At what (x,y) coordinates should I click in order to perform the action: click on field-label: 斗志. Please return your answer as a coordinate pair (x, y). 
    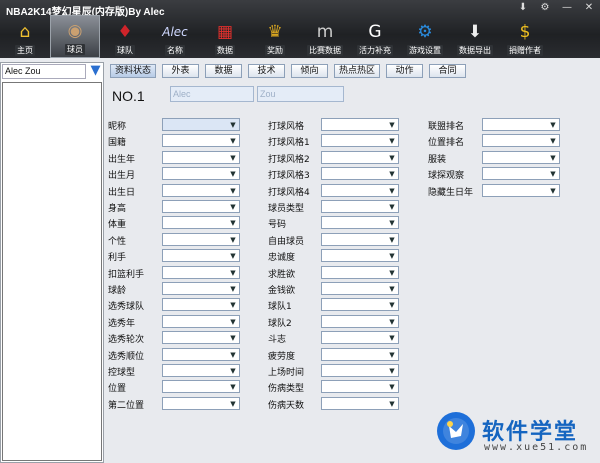
    Looking at the image, I should click on (277, 340).